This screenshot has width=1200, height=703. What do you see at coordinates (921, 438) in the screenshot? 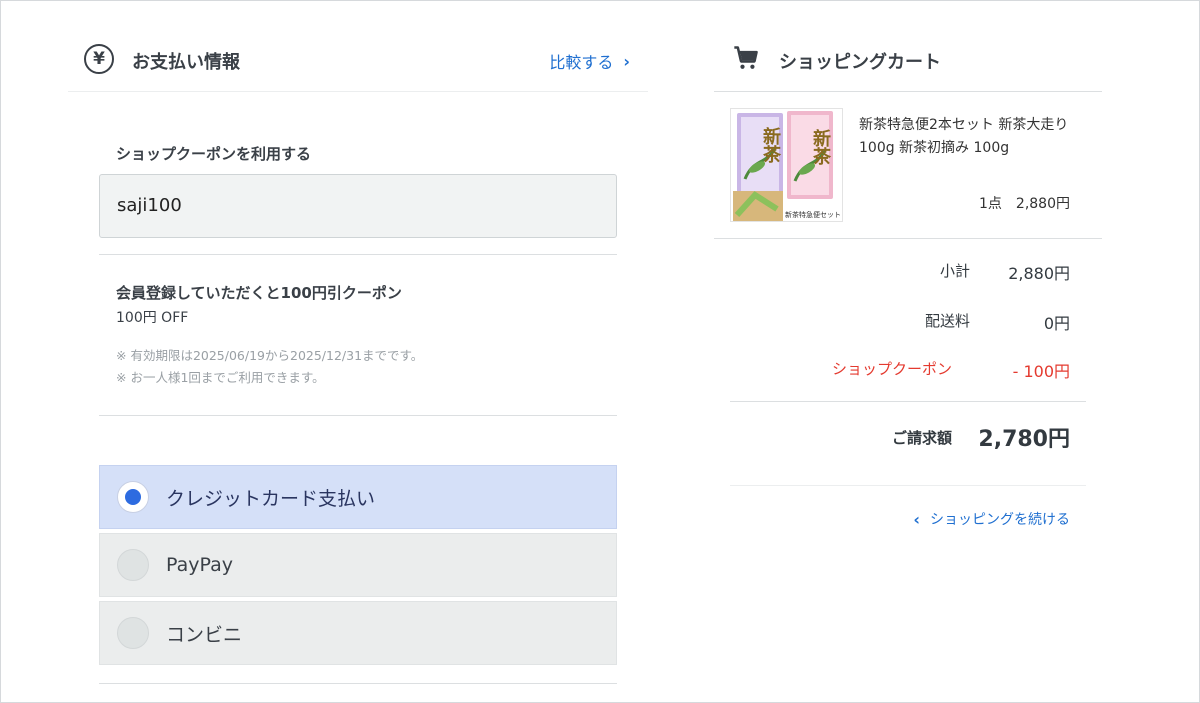
I see `total-label: ご請求額` at bounding box center [921, 438].